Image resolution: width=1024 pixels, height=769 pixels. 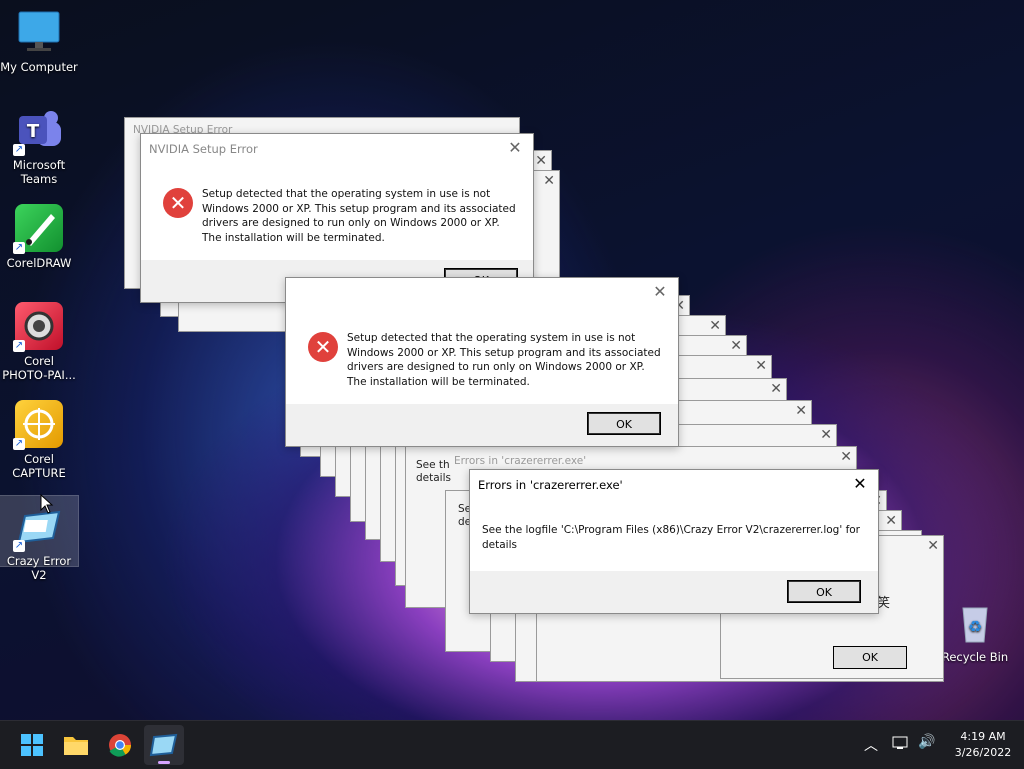 I want to click on show-hidden-icons-button: ︿, so click(x=871, y=745).